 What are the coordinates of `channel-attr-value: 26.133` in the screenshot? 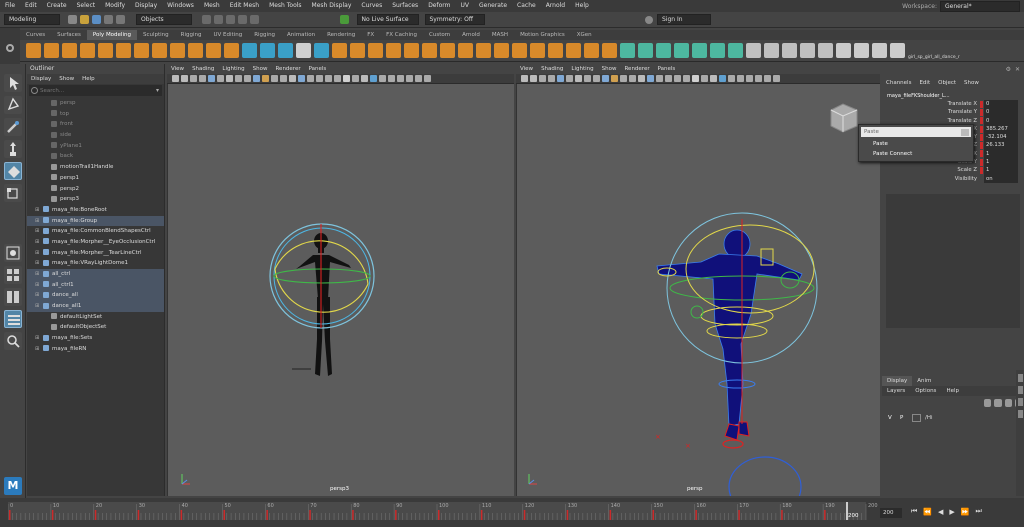 It's located at (1001, 145).